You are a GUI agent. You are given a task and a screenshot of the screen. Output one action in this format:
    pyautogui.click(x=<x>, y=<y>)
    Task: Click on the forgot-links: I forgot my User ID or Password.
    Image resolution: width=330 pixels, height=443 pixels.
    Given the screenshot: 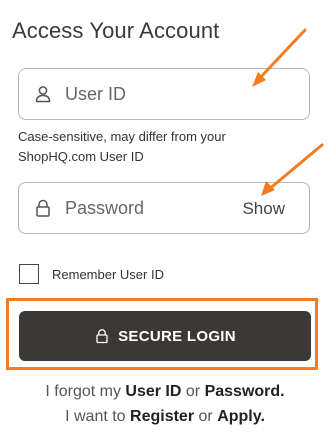 What is the action you would take?
    pyautogui.click(x=165, y=392)
    